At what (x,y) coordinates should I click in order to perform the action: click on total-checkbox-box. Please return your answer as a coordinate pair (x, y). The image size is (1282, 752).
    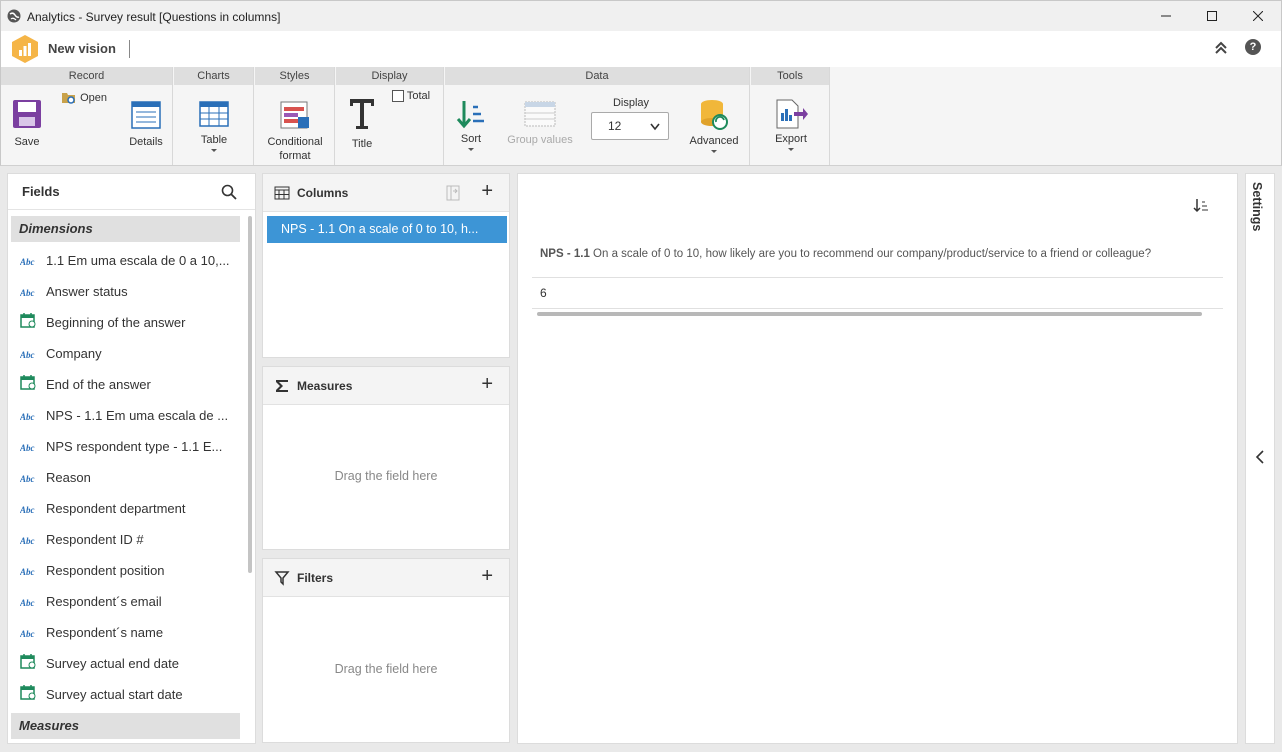
    Looking at the image, I should click on (398, 96).